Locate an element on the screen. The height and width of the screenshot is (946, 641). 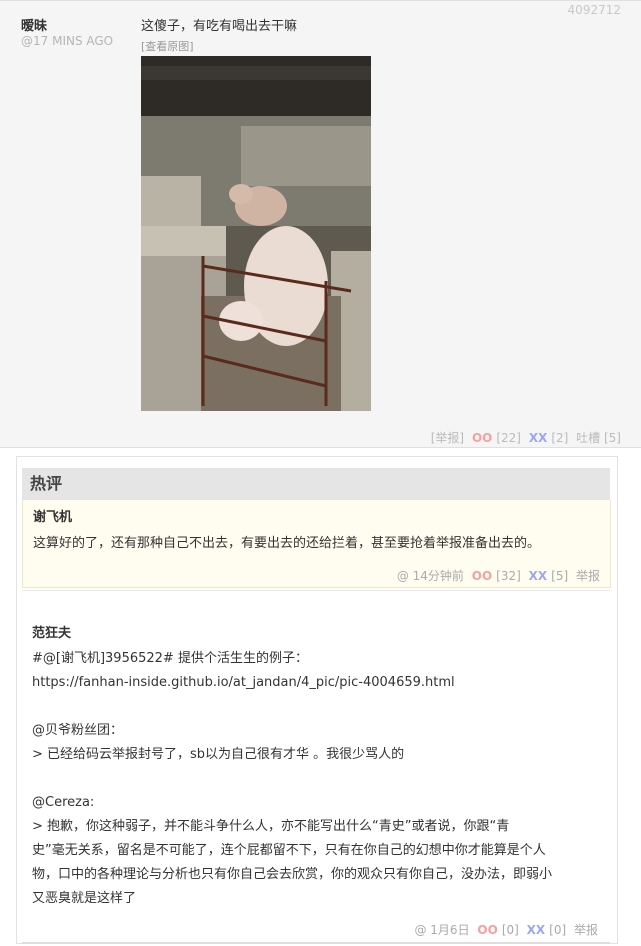
xx-count: [0] is located at coordinates (558, 930).